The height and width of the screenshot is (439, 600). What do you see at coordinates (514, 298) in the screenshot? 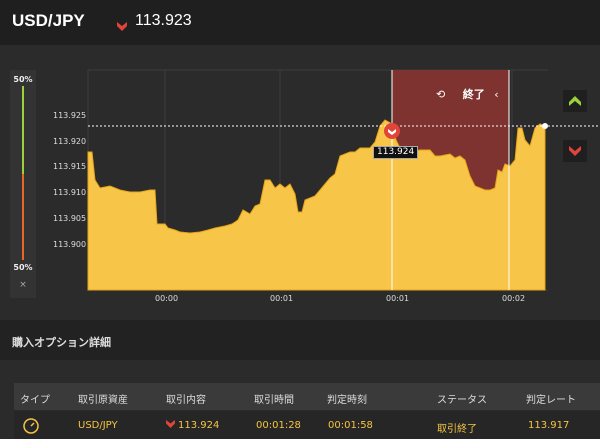
I see `x-tick-label: 00:02` at bounding box center [514, 298].